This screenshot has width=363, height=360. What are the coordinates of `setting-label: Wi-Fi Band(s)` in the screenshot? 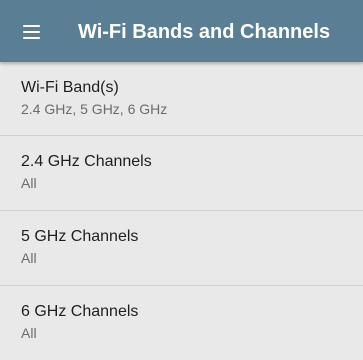 It's located at (70, 87).